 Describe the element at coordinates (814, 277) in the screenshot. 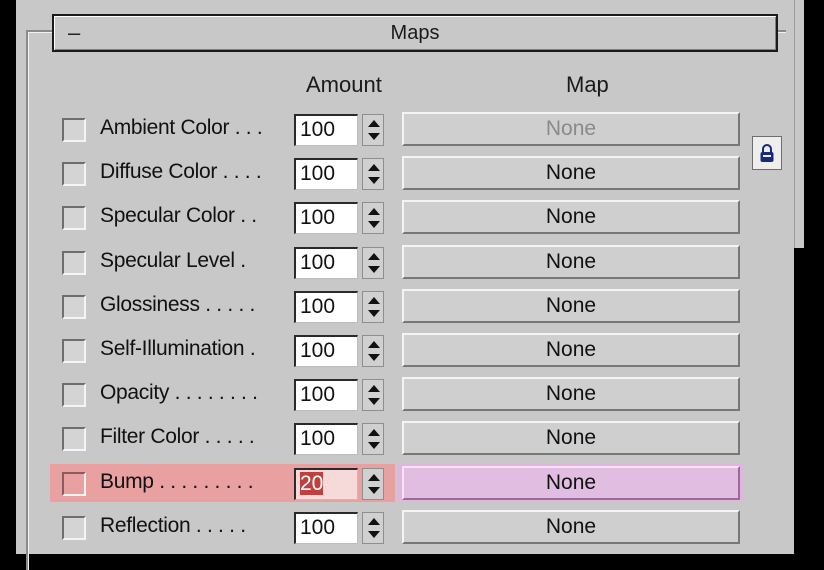

I see `window-edge` at that location.